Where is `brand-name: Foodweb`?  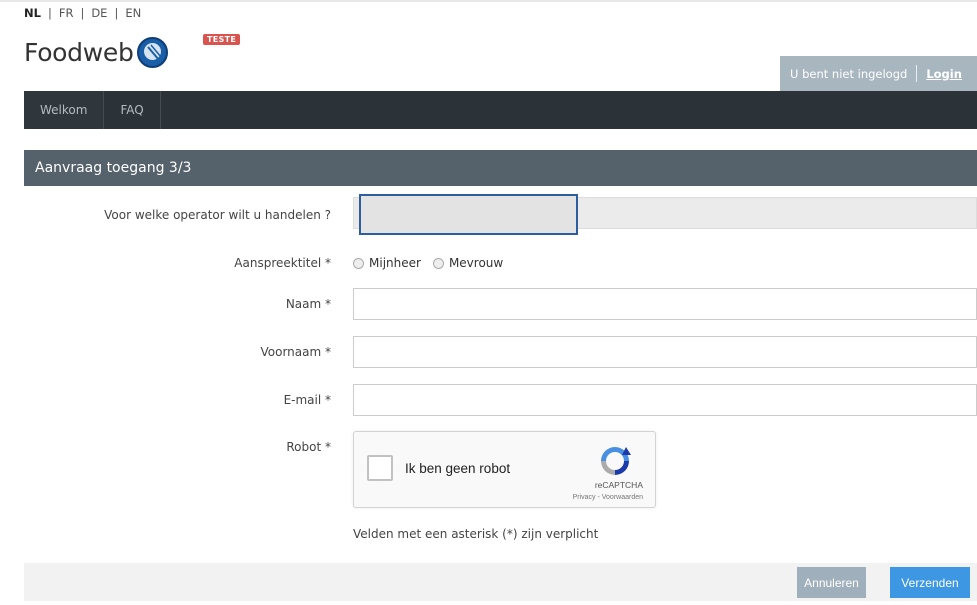
brand-name: Foodweb is located at coordinates (79, 52).